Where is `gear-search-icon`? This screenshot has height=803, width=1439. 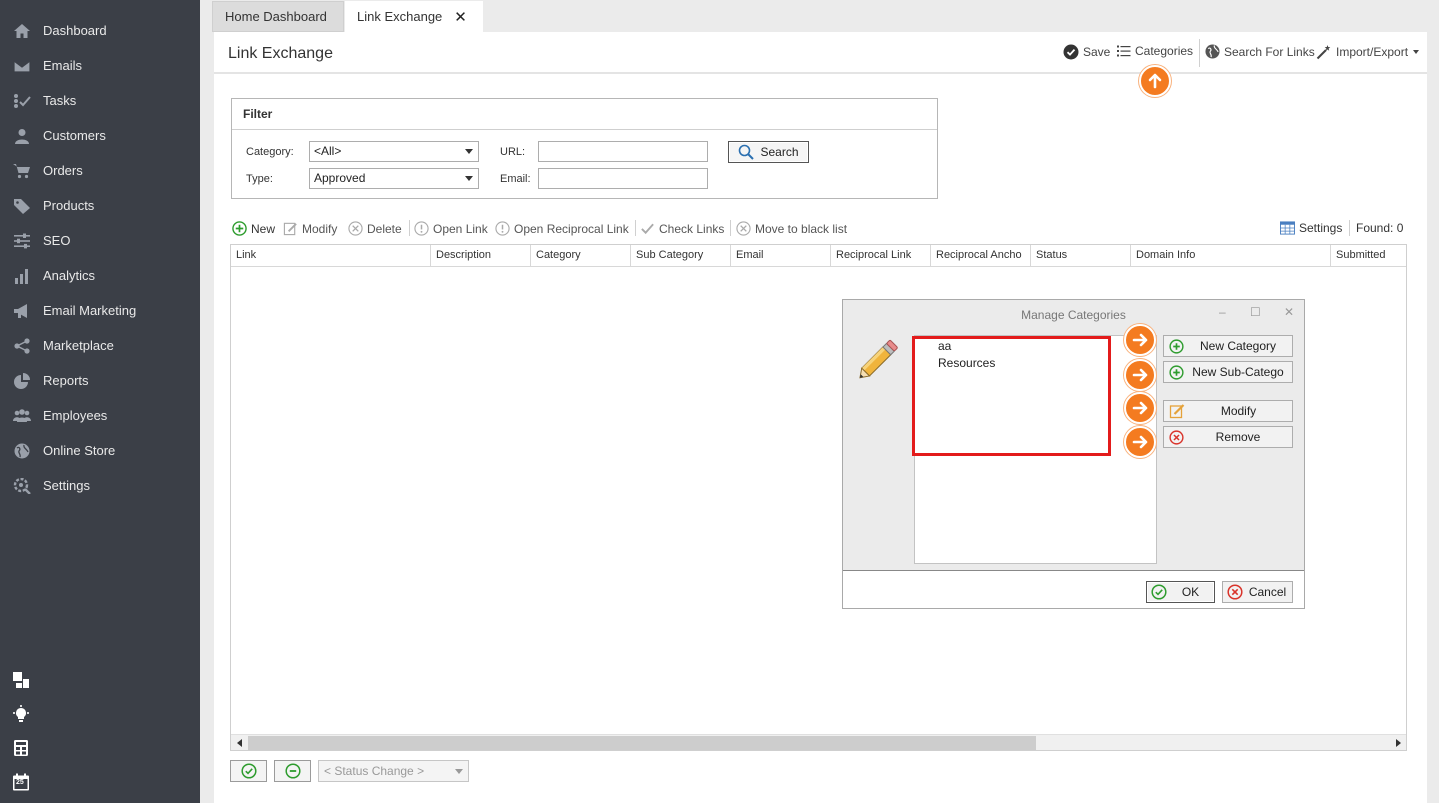
gear-search-icon is located at coordinates (22, 485).